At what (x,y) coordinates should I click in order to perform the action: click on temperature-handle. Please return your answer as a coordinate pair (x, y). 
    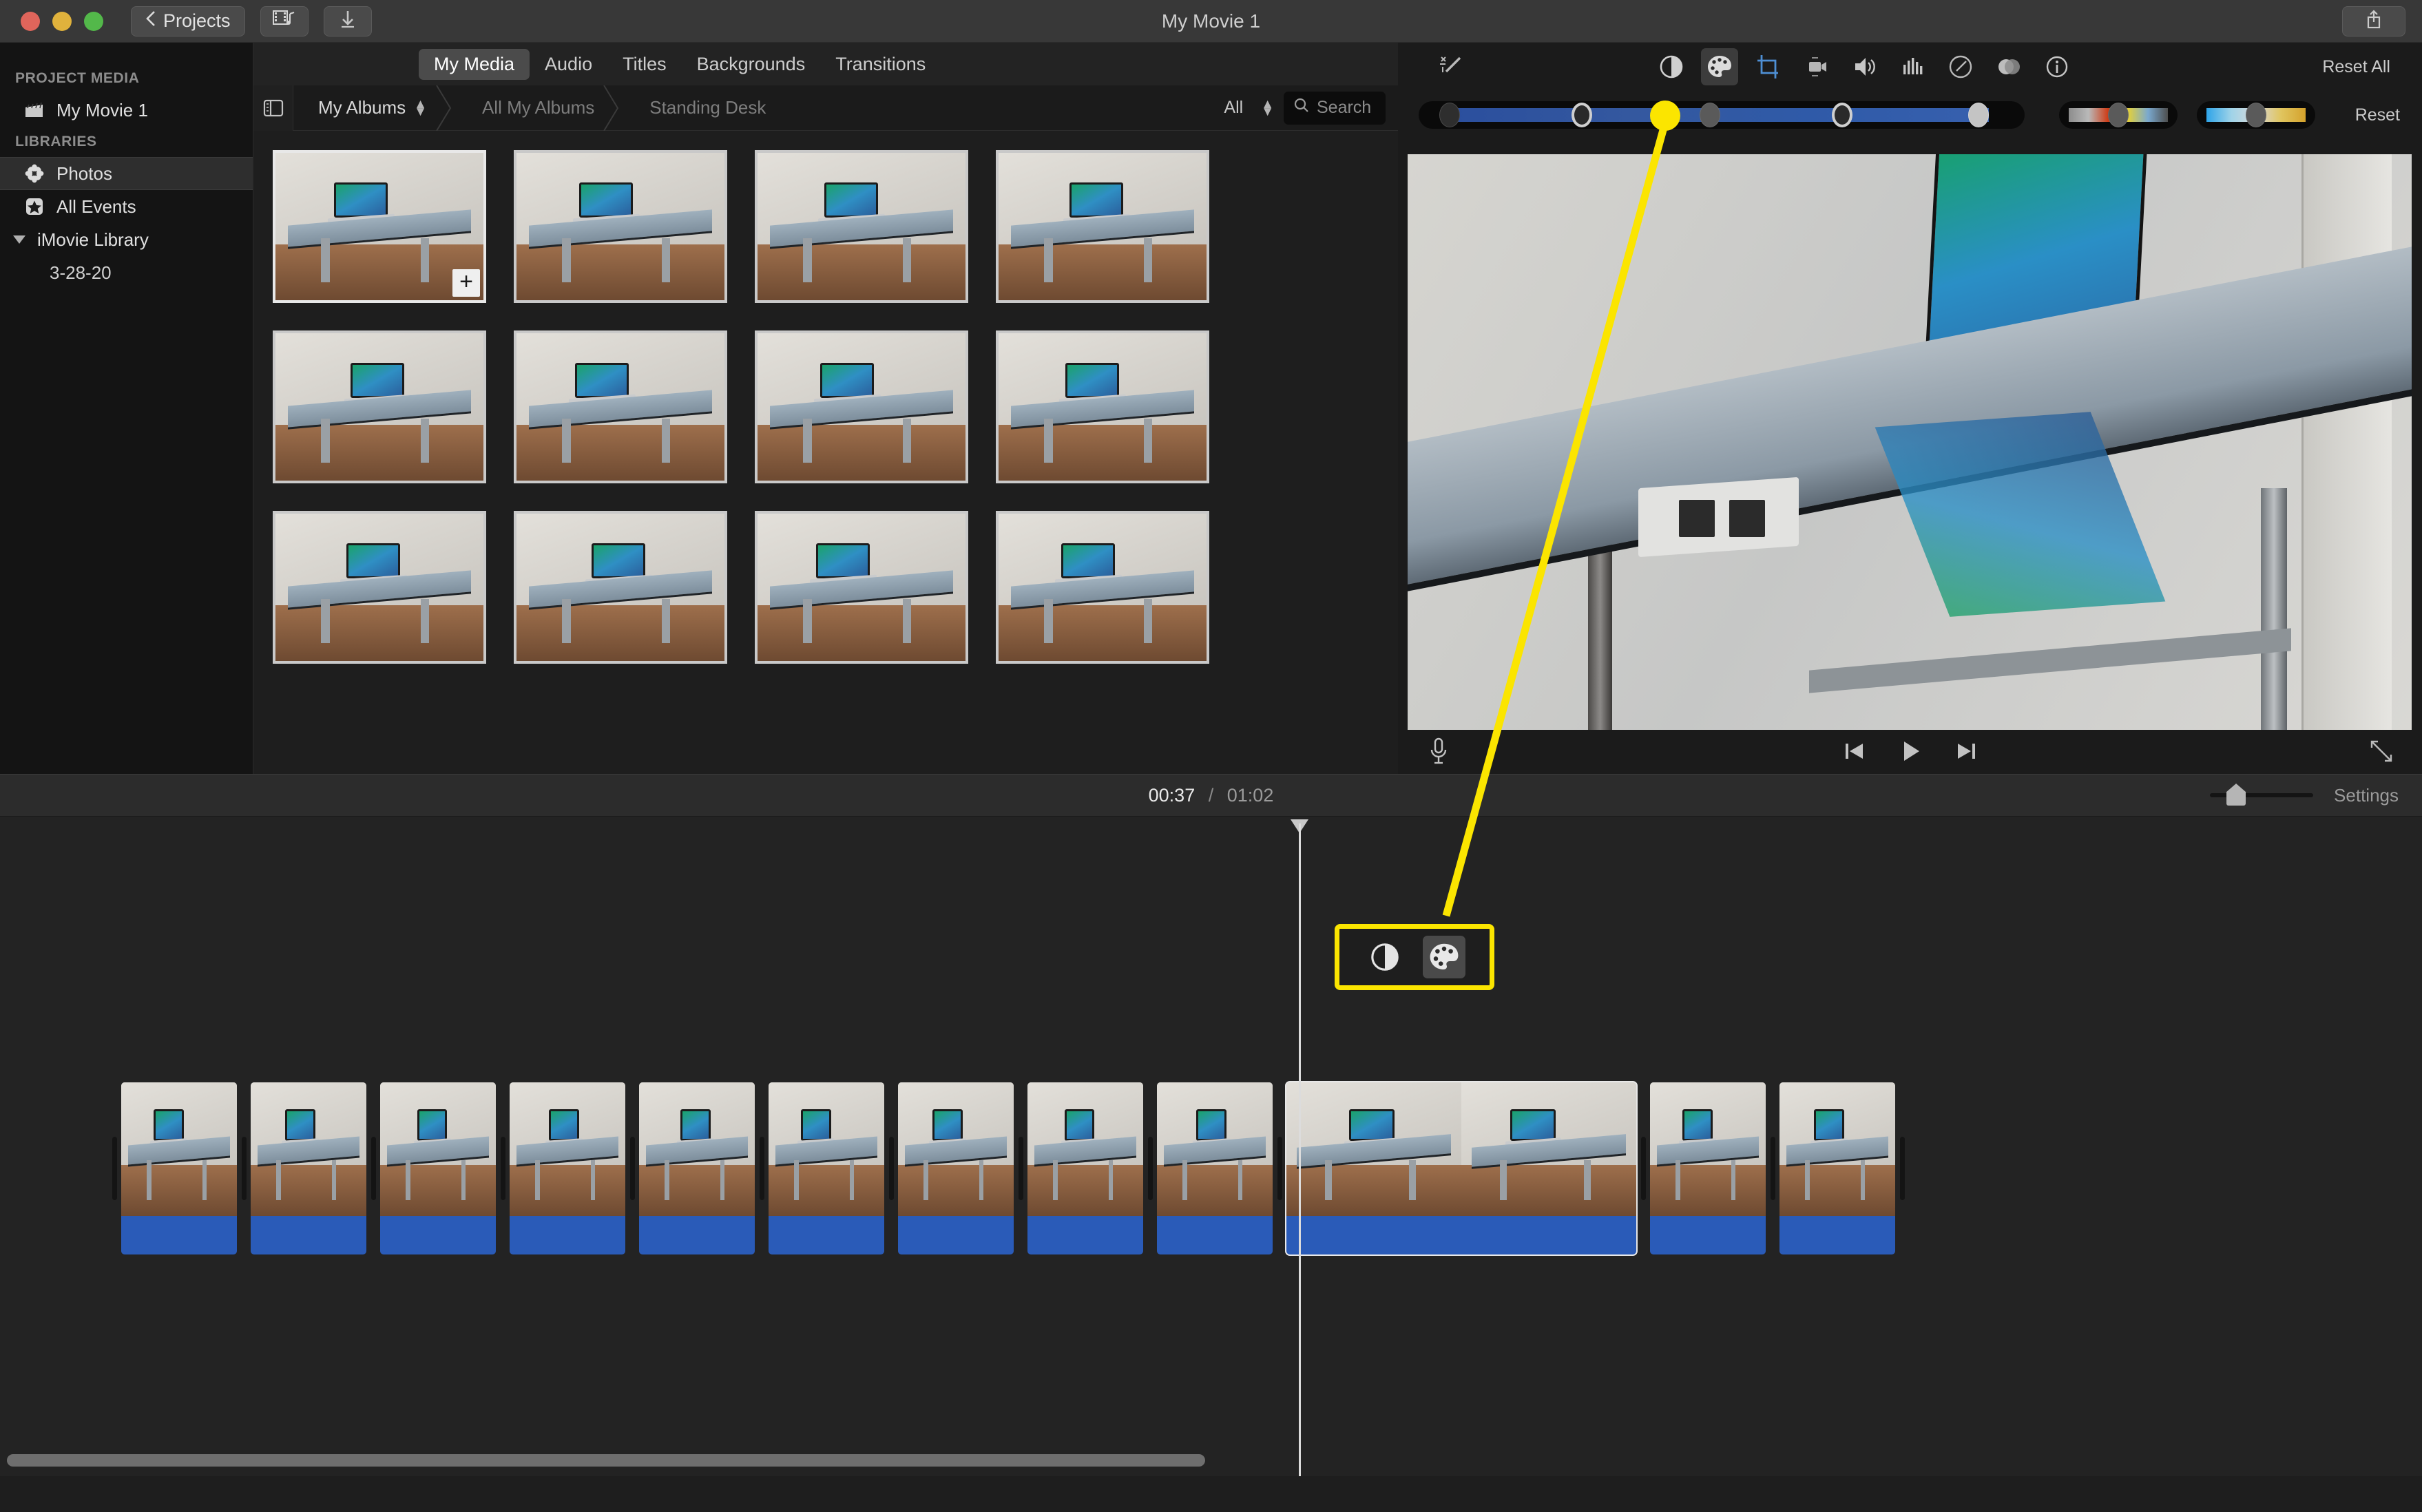
    Looking at the image, I should click on (2256, 115).